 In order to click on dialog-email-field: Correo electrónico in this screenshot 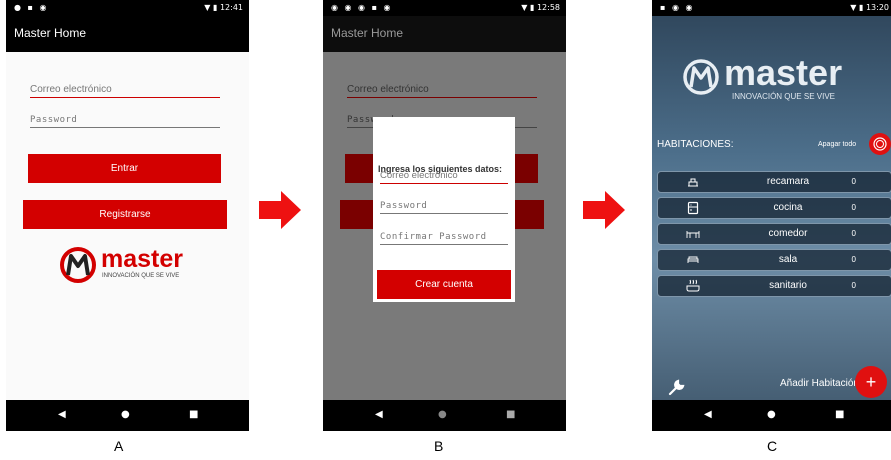, I will do `click(444, 177)`.